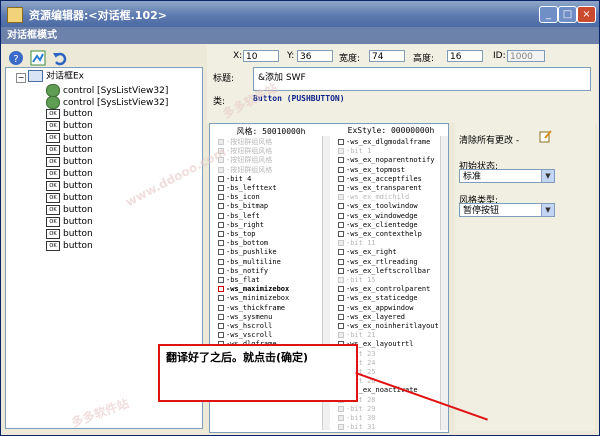 The width and height of the screenshot is (600, 436). I want to click on exstyle-checkbox: -ws_ex_appwindow, so click(375, 308).